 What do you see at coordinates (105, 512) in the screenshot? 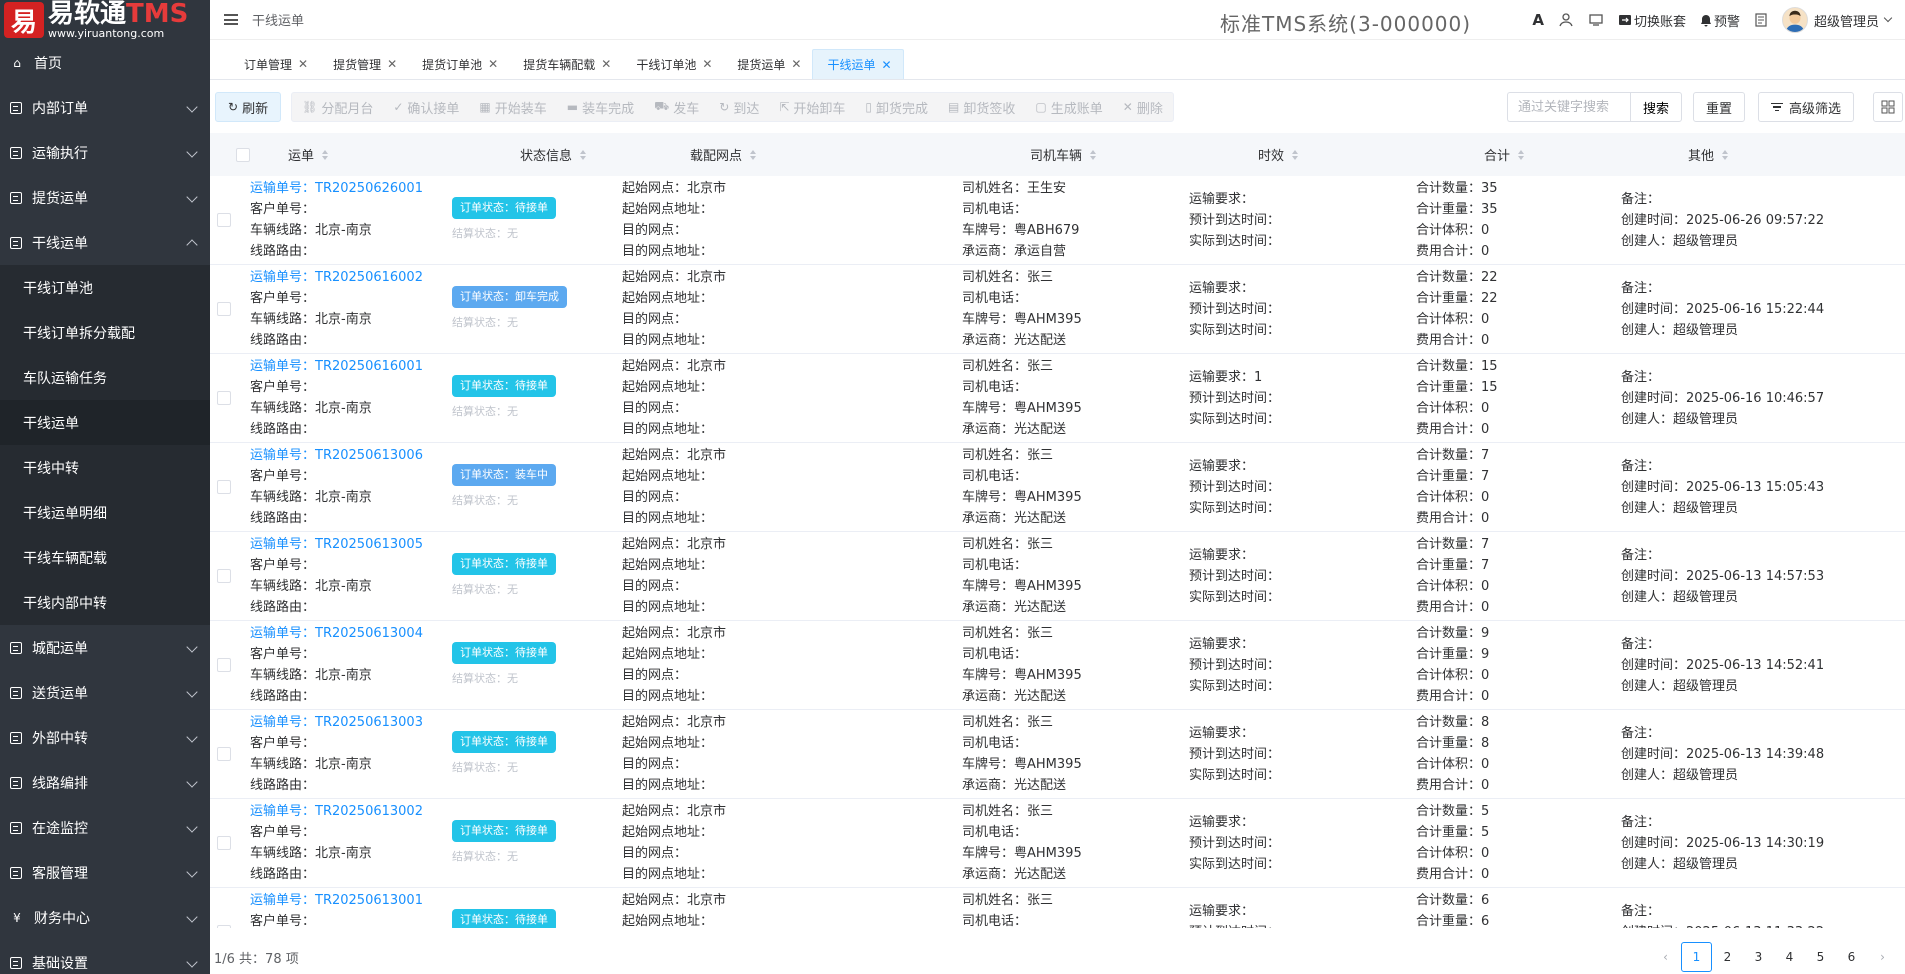
I see `sidebar-subitem-5: 干线运单明细` at bounding box center [105, 512].